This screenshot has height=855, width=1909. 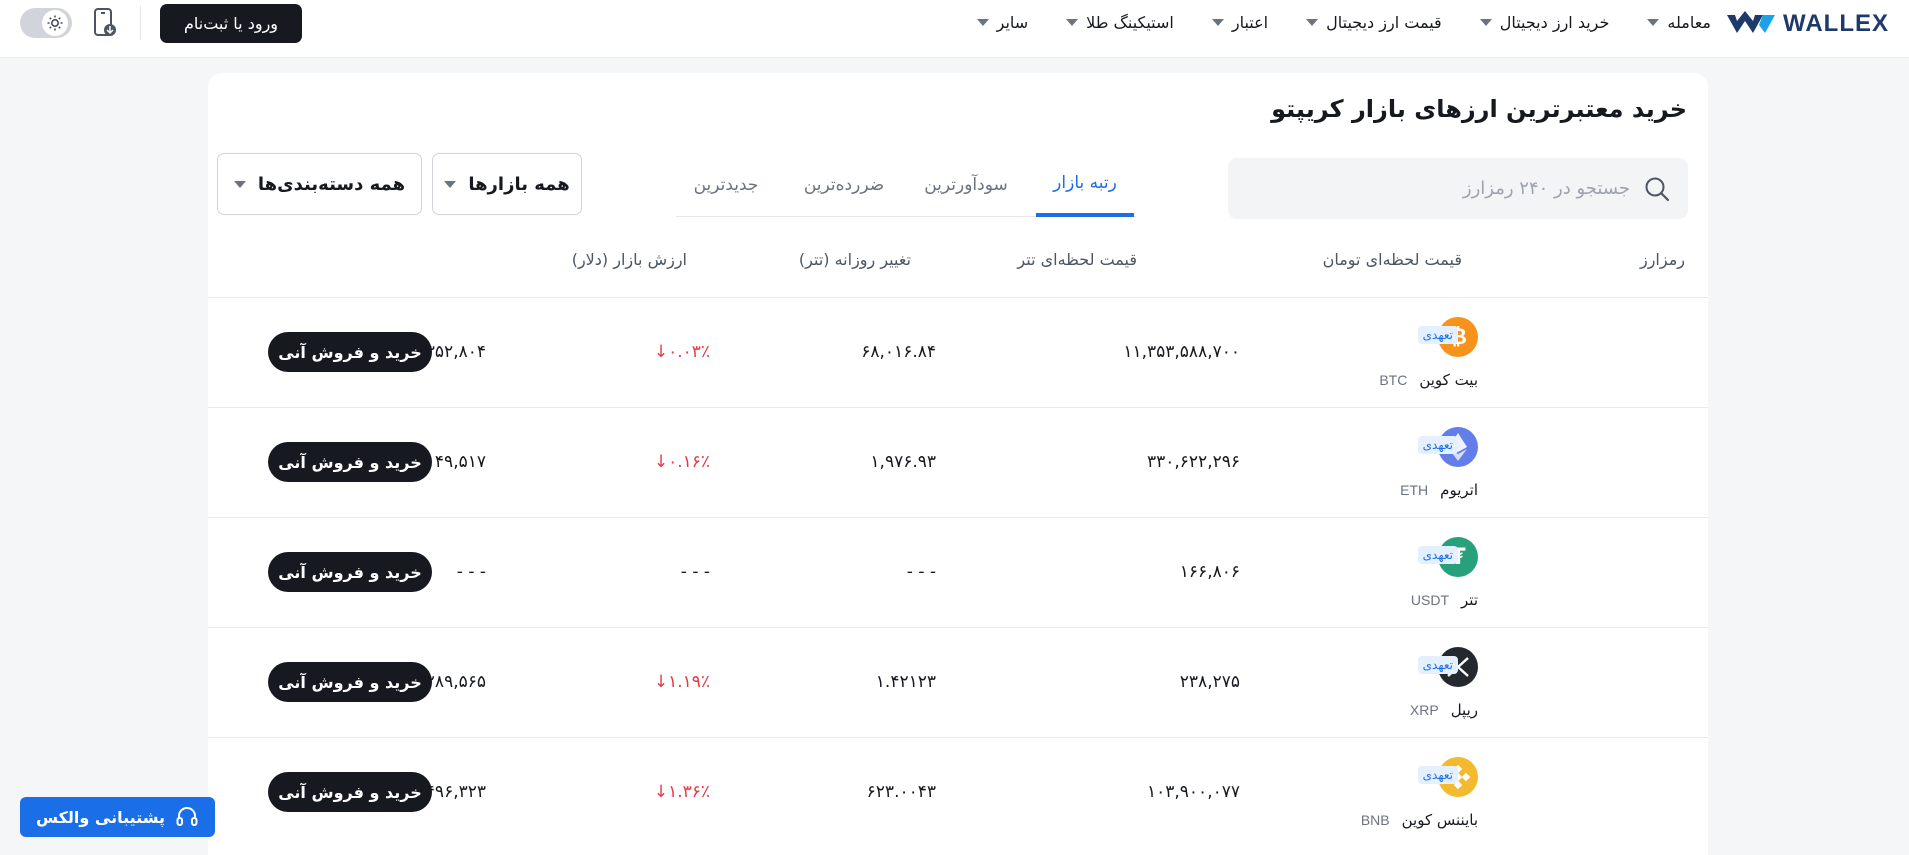 What do you see at coordinates (1392, 259) in the screenshot?
I see `column-header-toman-price: قیمت لحظه‌ای تومان` at bounding box center [1392, 259].